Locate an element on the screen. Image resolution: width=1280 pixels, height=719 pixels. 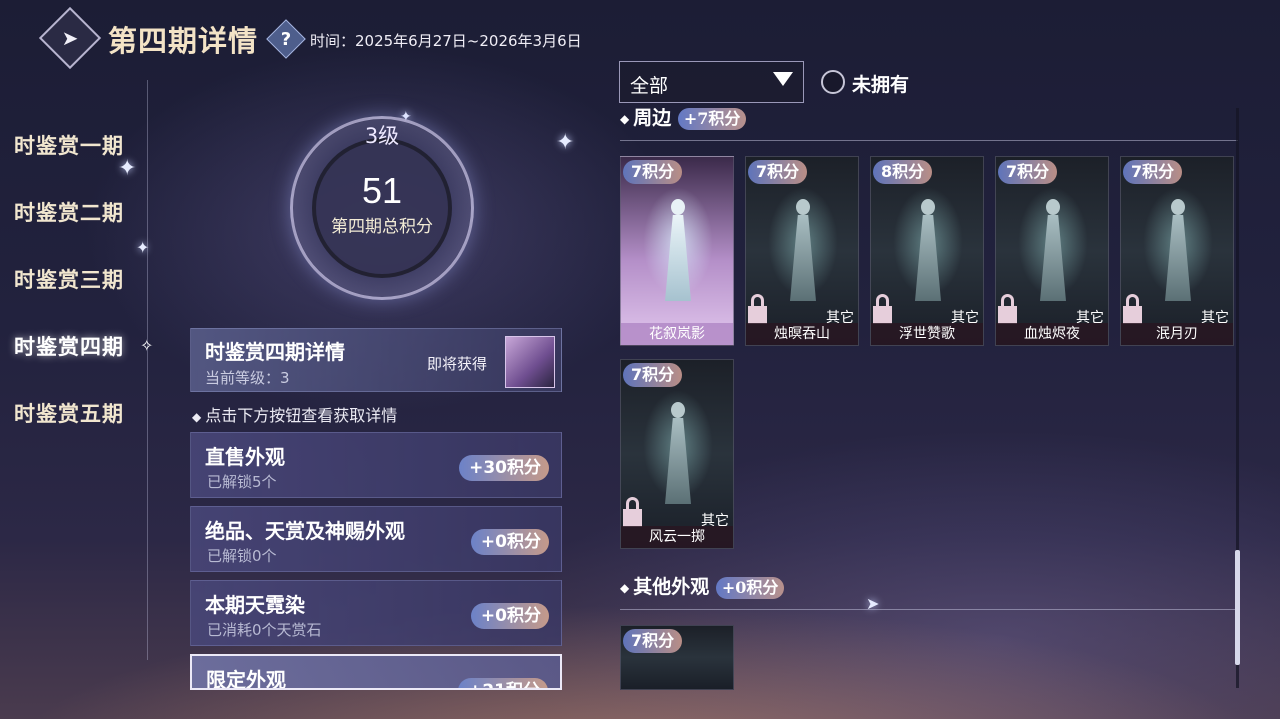
filter-dropdown: 全部 is located at coordinates (711, 82).